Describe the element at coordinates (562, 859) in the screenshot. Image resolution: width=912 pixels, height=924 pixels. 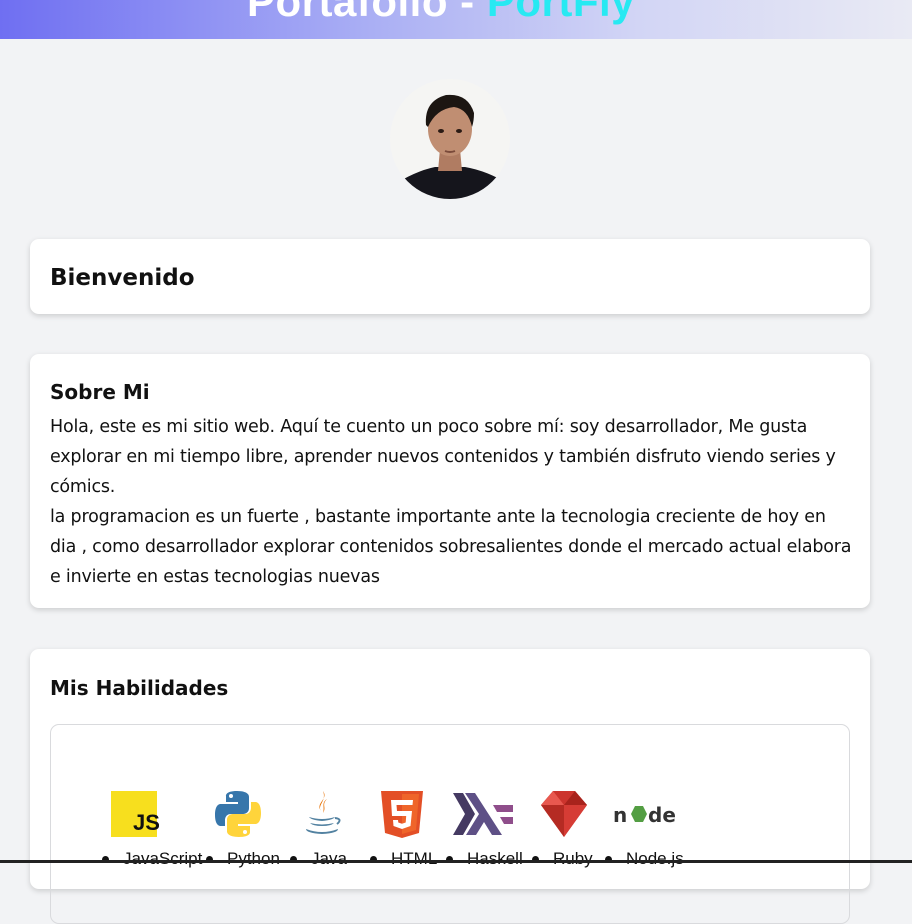
I see `skill-label: Ruby` at that location.